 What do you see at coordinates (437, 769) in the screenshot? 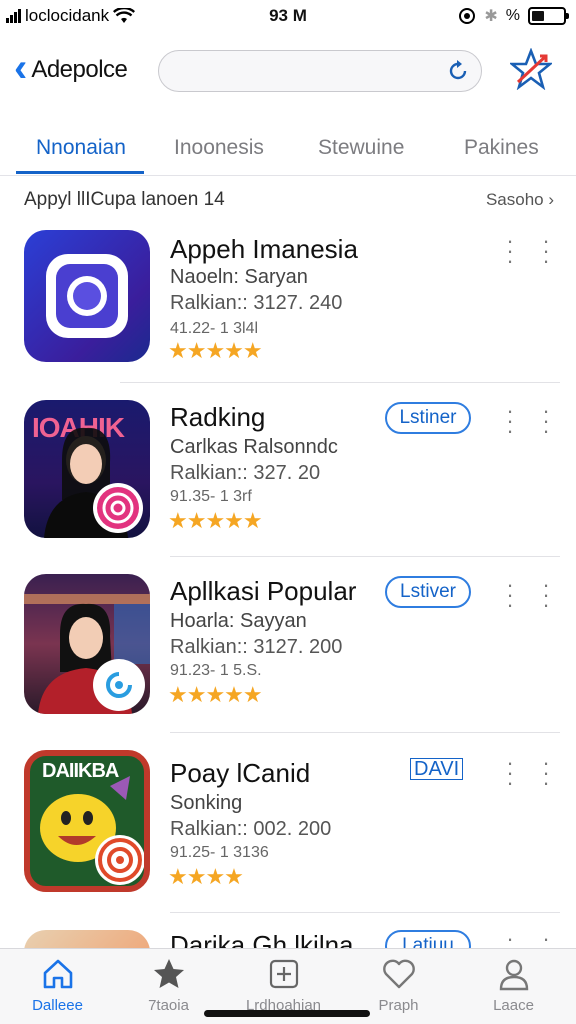
I see `get-button: DAVI` at bounding box center [437, 769].